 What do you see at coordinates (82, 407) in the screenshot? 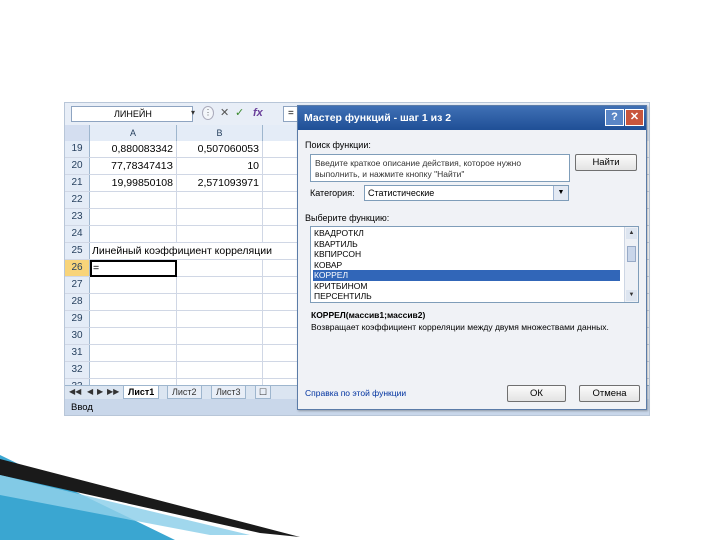
I see `status-text: Ввод` at bounding box center [82, 407].